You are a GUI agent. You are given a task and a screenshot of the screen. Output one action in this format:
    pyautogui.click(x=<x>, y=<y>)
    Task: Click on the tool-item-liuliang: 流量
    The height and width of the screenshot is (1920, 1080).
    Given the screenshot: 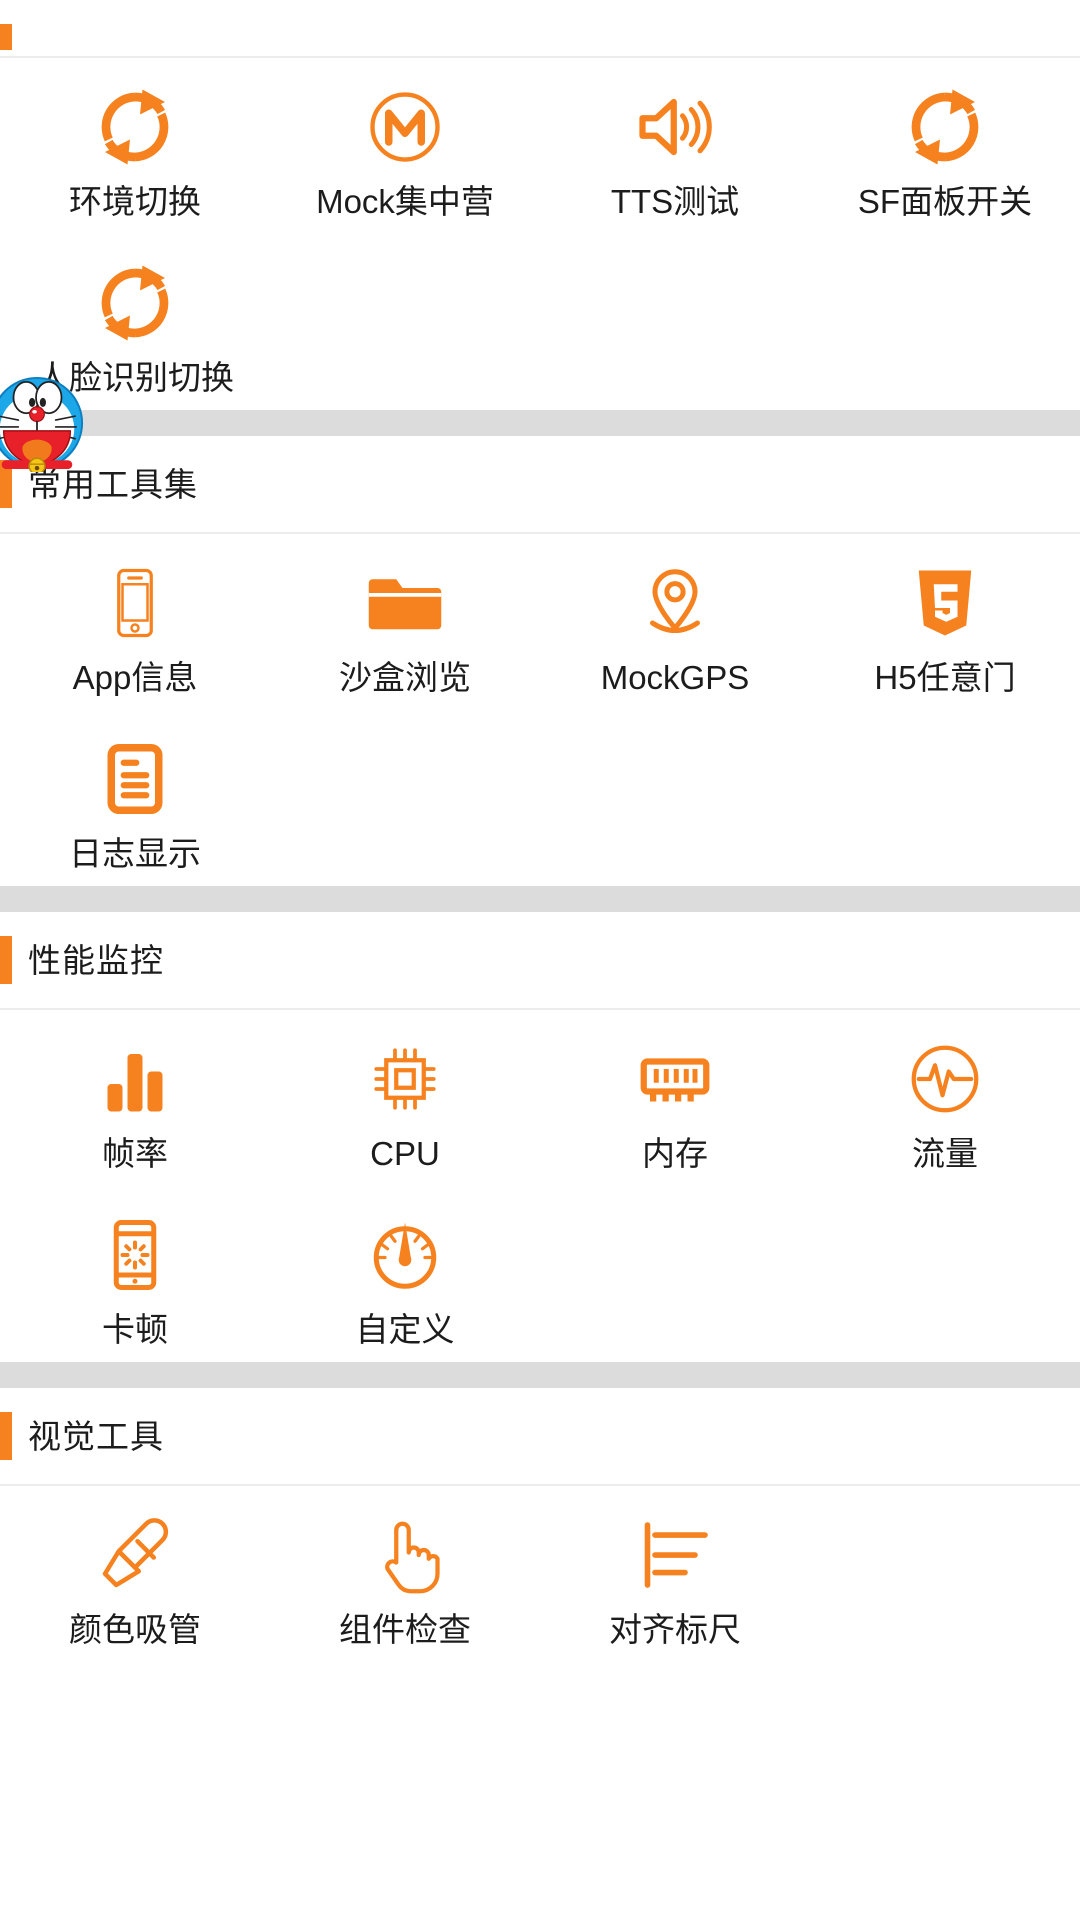 What is the action you would take?
    pyautogui.click(x=945, y=1098)
    